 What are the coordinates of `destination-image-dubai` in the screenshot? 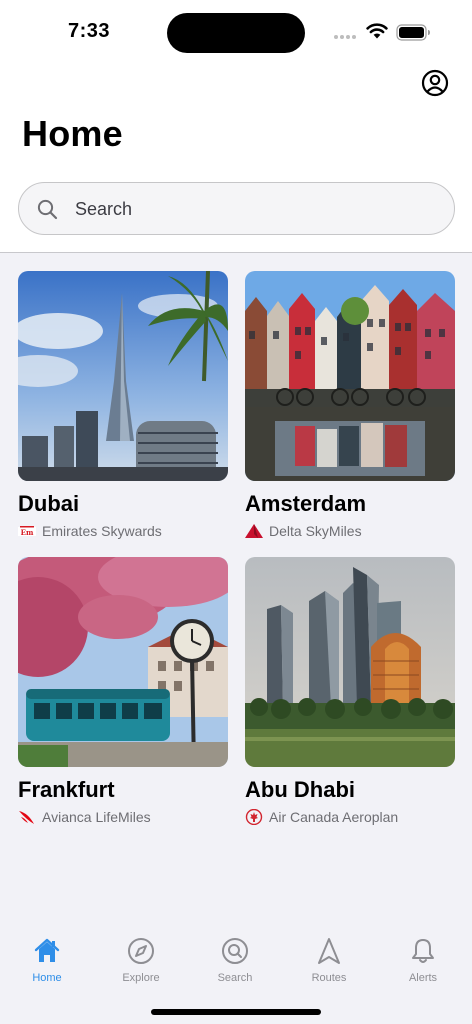 It's located at (123, 376).